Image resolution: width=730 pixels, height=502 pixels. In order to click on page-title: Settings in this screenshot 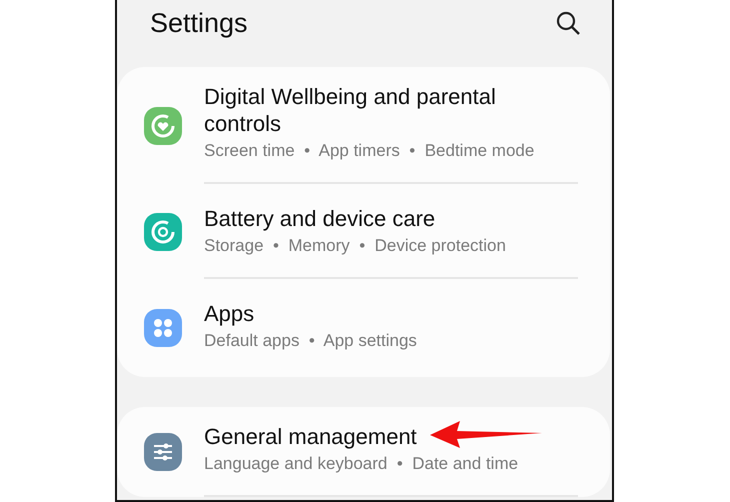, I will do `click(199, 23)`.